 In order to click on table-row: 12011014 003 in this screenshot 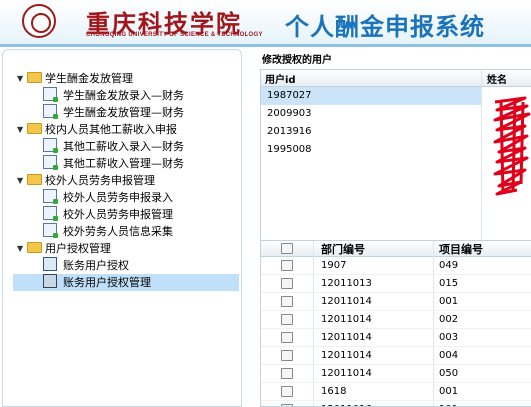, I will do `click(396, 338)`.